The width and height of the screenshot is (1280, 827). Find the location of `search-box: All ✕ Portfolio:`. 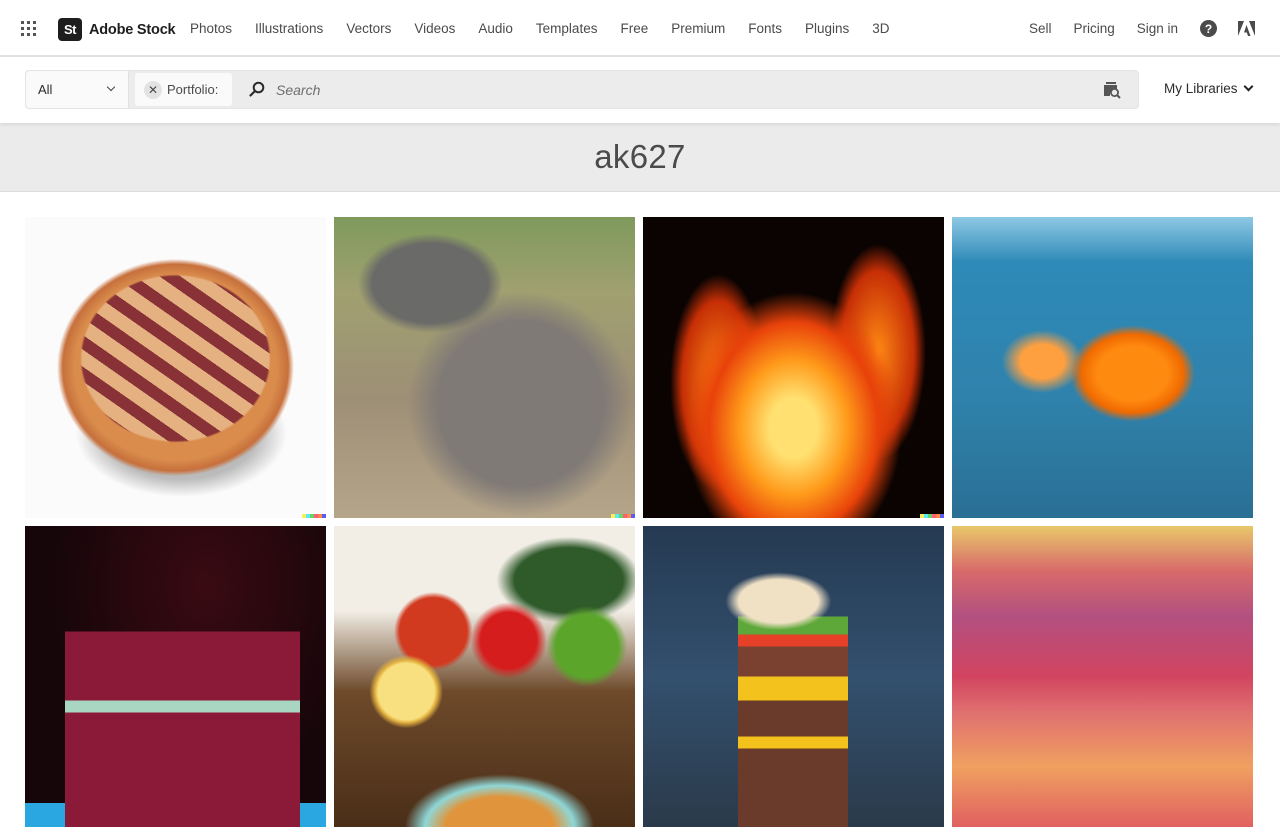

search-box: All ✕ Portfolio: is located at coordinates (582, 89).